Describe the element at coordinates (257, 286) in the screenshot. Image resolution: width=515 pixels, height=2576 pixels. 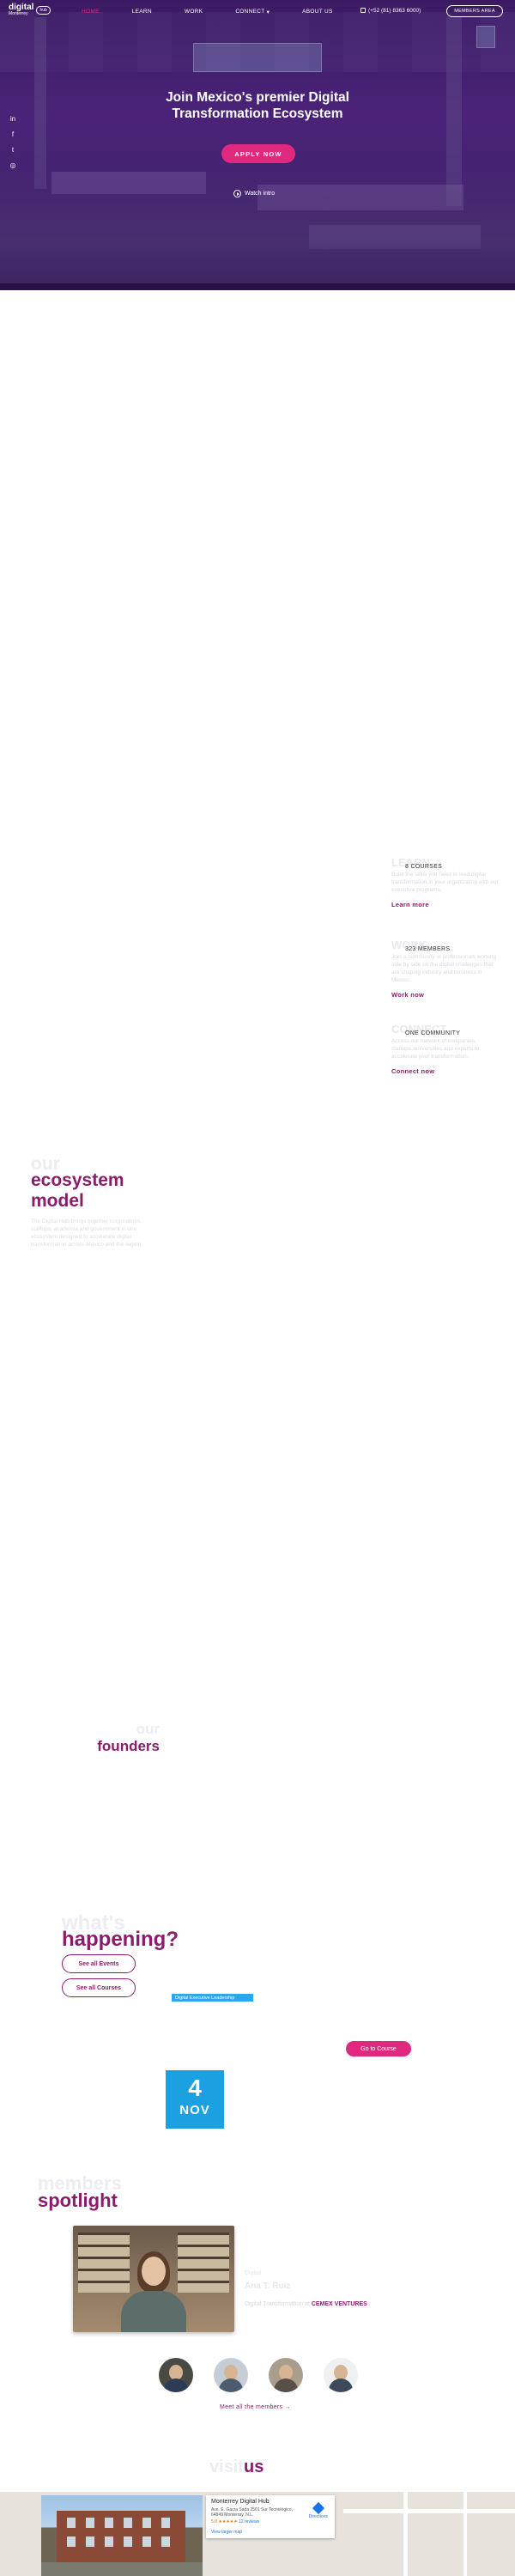
I see `hero-bottom-band` at that location.